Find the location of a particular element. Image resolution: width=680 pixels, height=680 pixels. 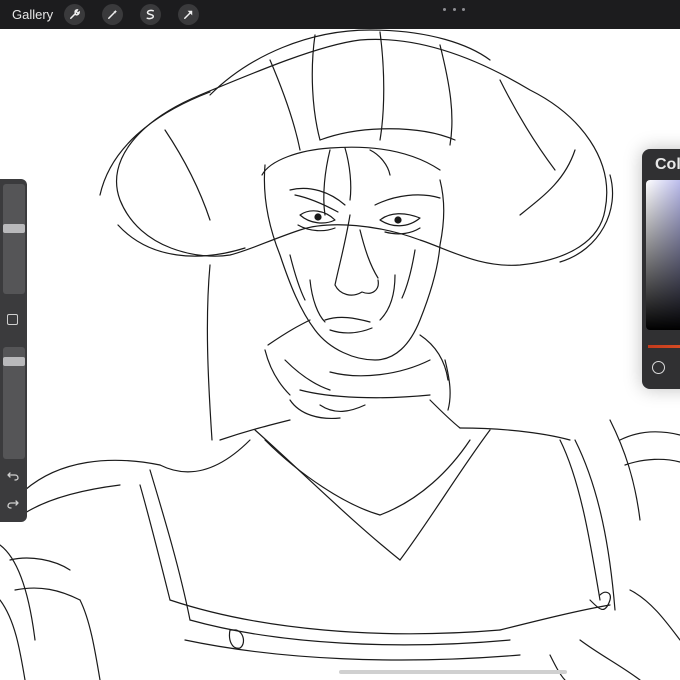

opacity-slider is located at coordinates (14, 403).